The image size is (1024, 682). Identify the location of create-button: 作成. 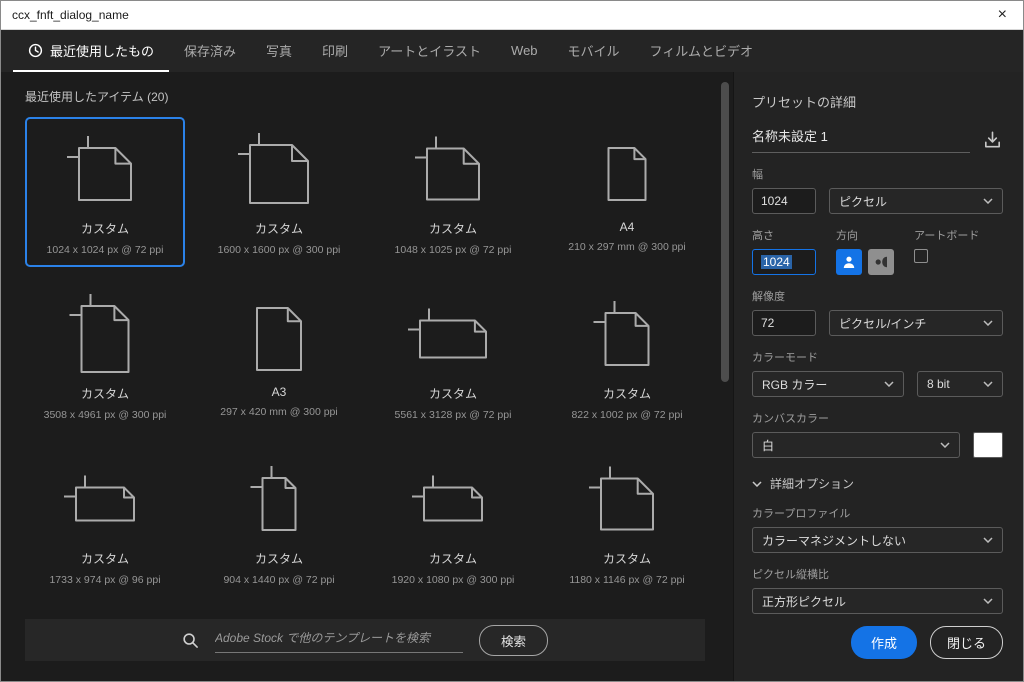
(883, 642).